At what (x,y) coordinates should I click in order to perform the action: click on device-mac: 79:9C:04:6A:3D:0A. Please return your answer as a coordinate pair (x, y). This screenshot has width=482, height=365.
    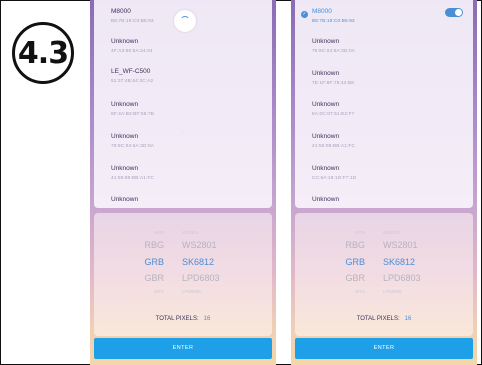
    Looking at the image, I should click on (132, 145).